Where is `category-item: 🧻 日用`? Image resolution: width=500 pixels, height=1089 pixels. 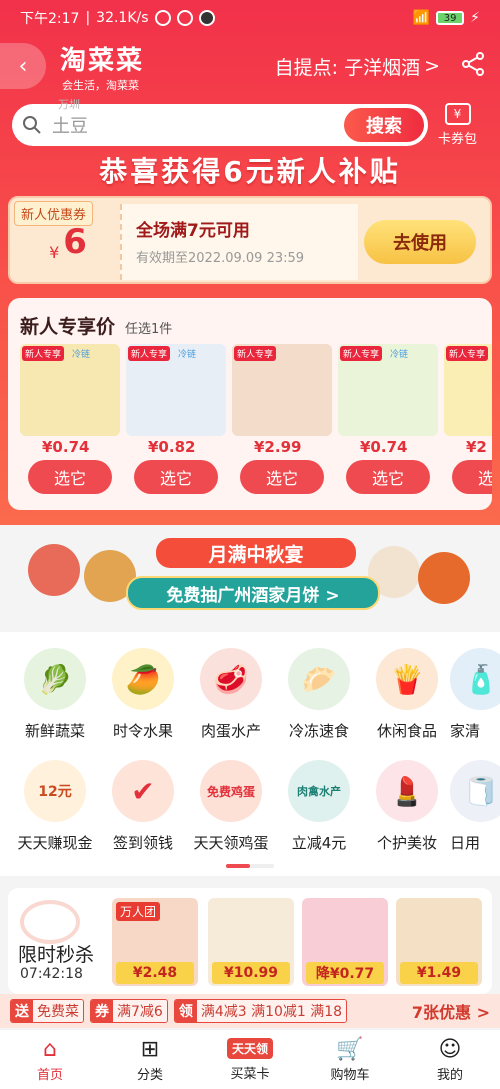
category-item: 🧻 日用 is located at coordinates (475, 810).